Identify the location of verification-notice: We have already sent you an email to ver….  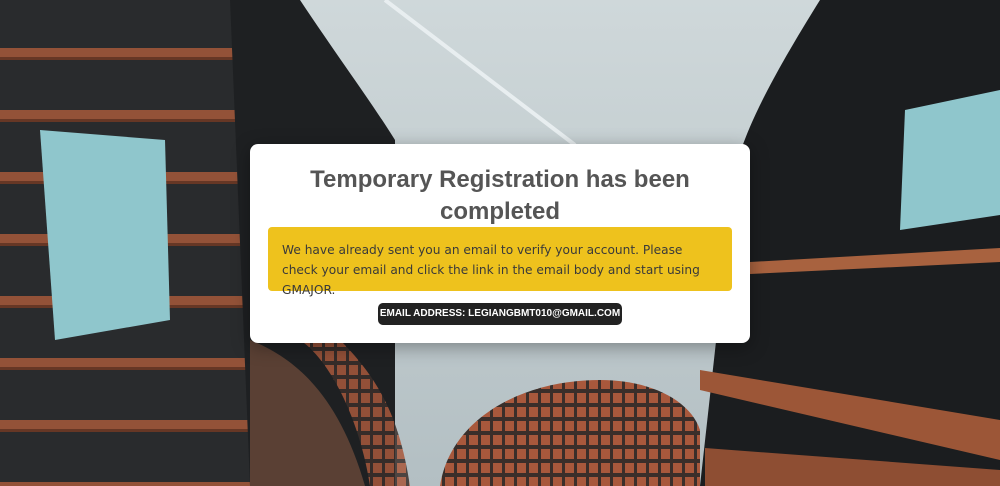
(500, 262).